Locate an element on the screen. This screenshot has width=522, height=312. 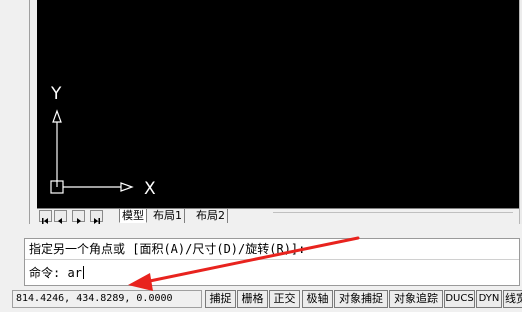
command-input-line: 命令: ar is located at coordinates (56, 273).